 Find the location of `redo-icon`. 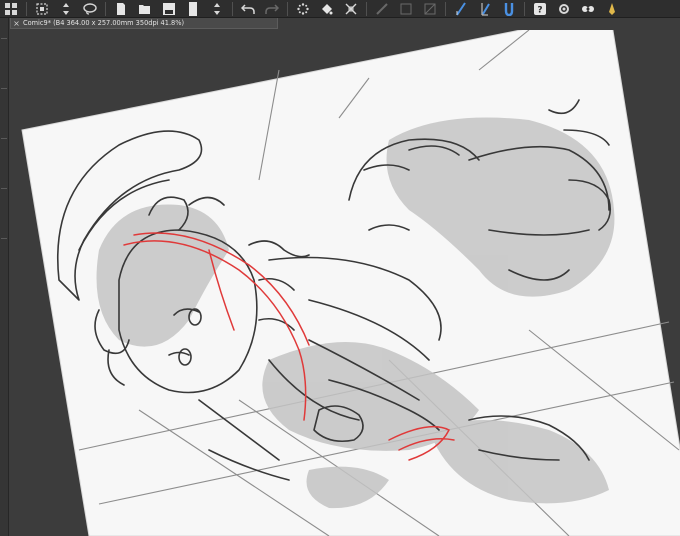

redo-icon is located at coordinates (272, 9).